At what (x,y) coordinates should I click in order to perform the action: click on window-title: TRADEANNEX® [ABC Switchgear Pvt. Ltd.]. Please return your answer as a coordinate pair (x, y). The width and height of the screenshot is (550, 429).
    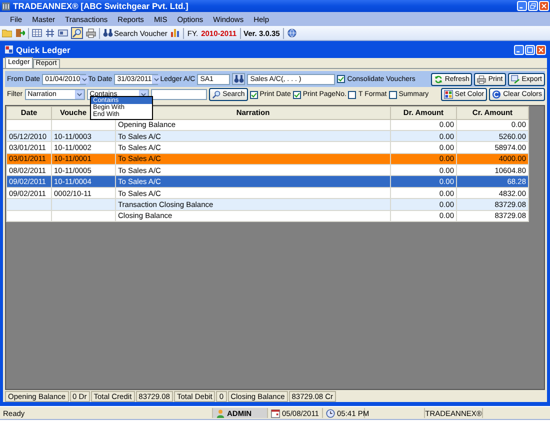
    Looking at the image, I should click on (100, 6).